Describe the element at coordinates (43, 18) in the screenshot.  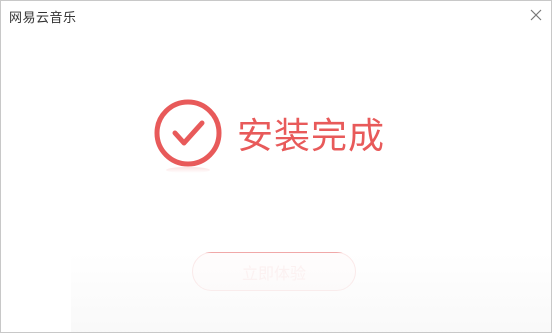
I see `window-title: 网易云音乐` at that location.